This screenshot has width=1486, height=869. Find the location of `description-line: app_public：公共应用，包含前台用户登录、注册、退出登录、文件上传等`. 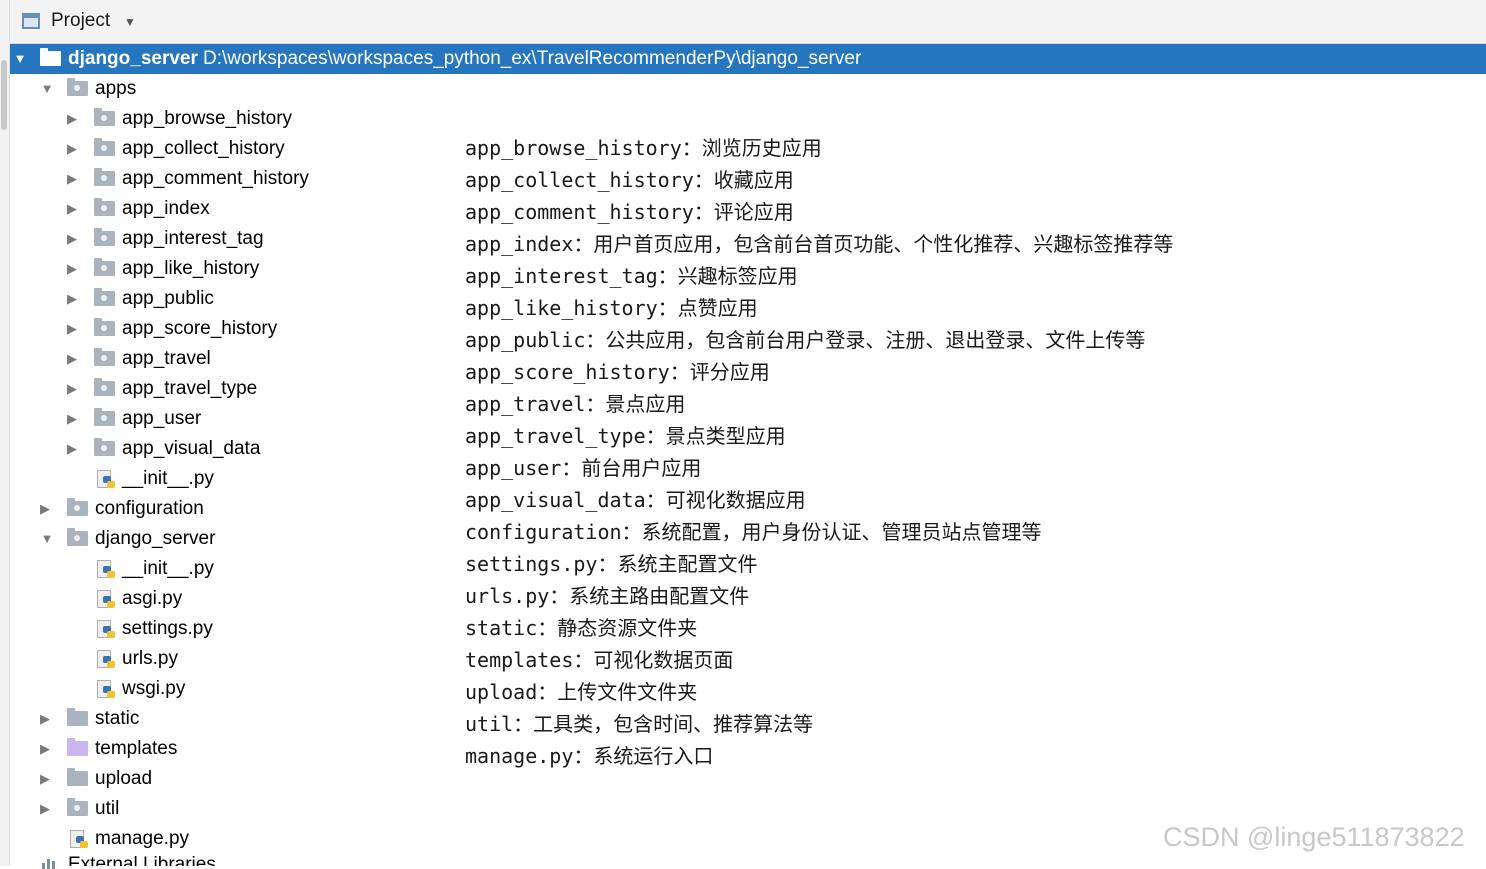

description-line: app_public：公共应用，包含前台用户登录、注册、退出登录、文件上传等 is located at coordinates (805, 340).